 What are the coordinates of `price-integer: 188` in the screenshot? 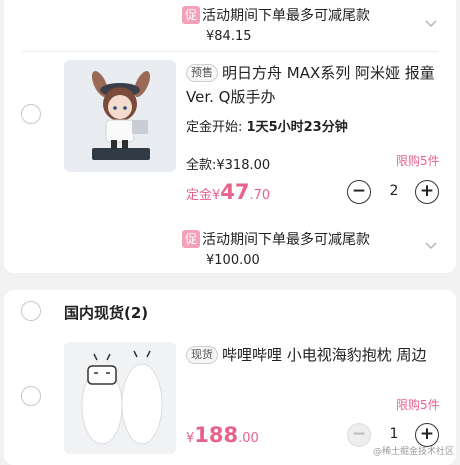 It's located at (216, 435).